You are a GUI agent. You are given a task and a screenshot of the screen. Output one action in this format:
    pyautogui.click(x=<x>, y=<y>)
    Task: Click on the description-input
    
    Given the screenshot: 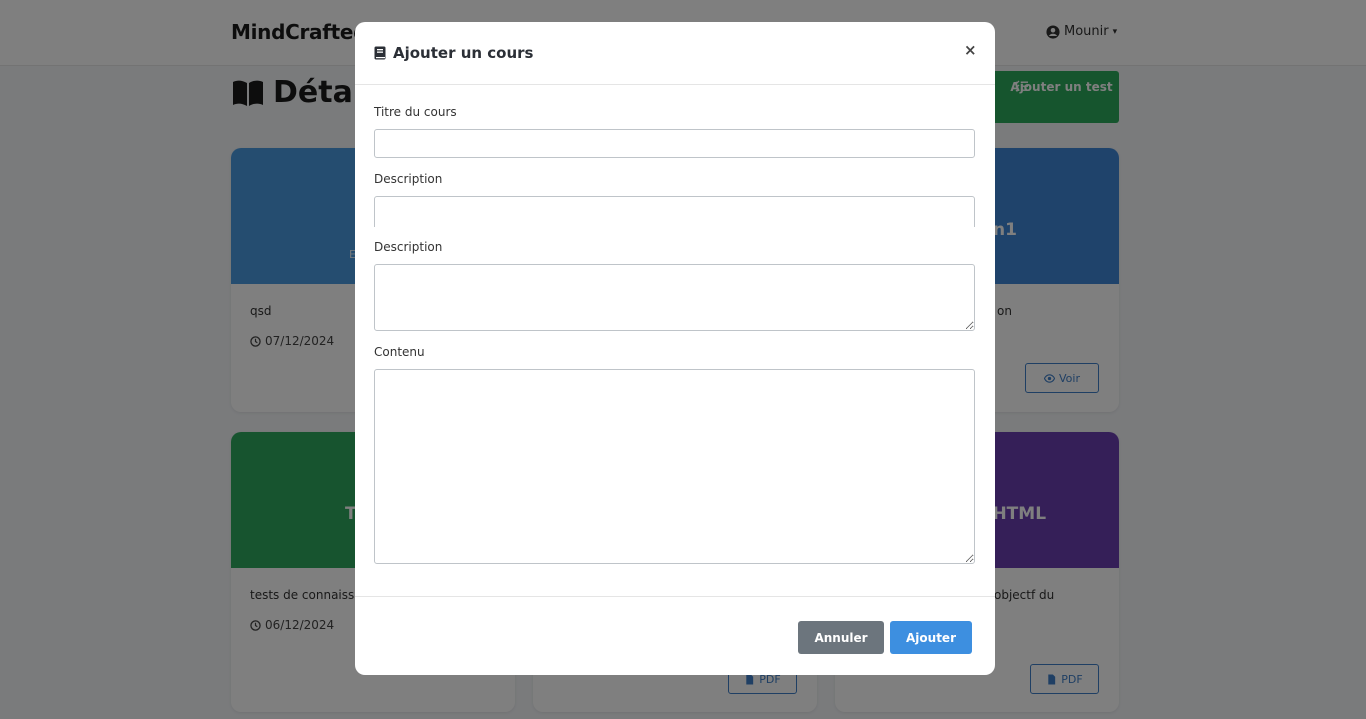 What is the action you would take?
    pyautogui.click(x=674, y=211)
    